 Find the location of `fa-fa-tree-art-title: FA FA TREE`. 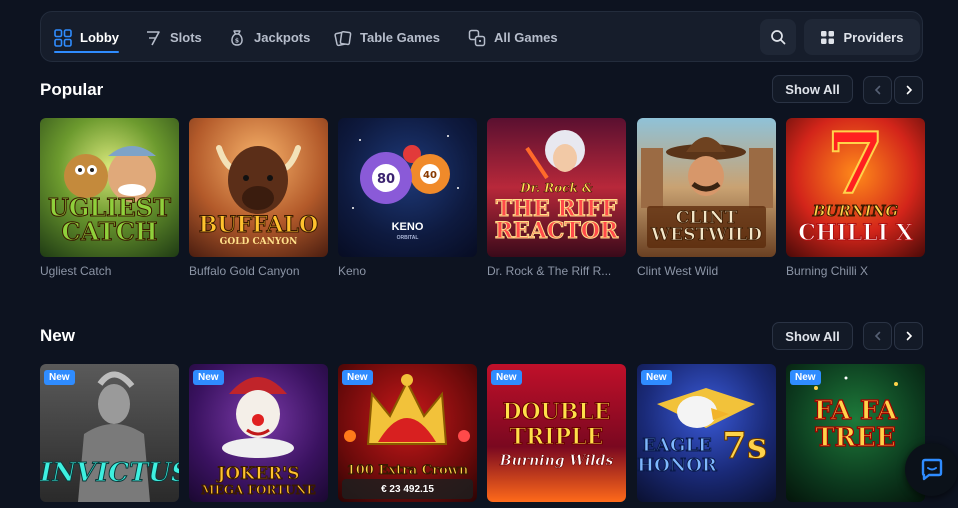

fa-fa-tree-art-title: FA FA TREE is located at coordinates (855, 425).